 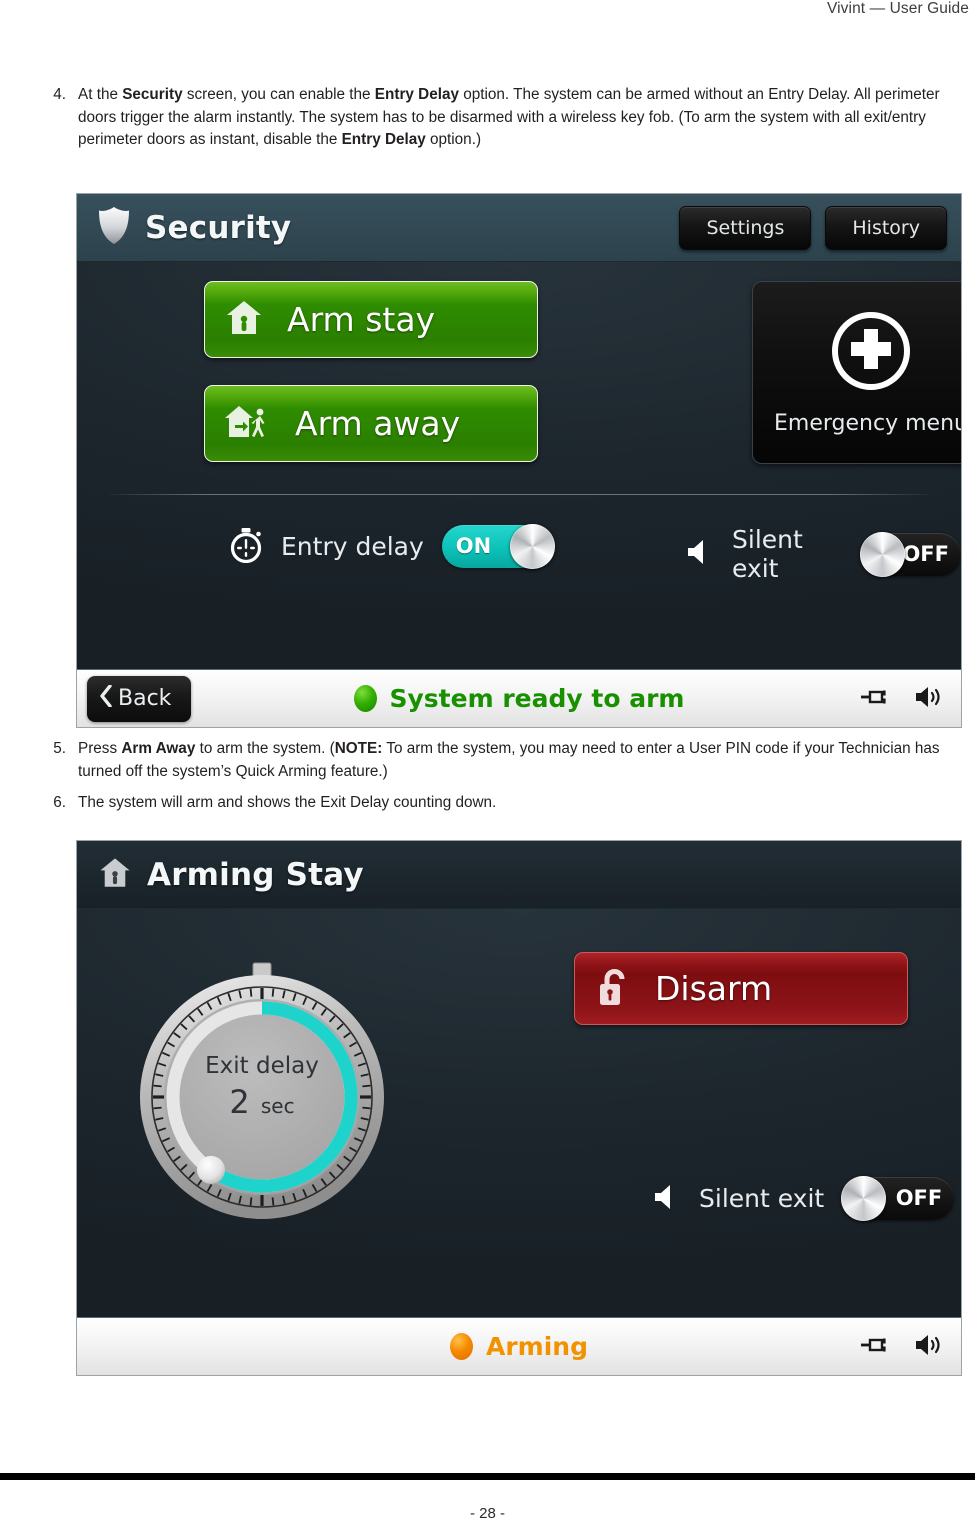 I want to click on dial-label: Exit delay, so click(x=262, y=1066).